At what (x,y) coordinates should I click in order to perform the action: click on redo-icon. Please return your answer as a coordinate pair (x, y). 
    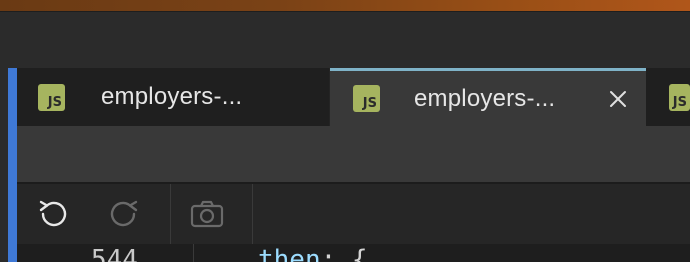
    Looking at the image, I should click on (124, 213).